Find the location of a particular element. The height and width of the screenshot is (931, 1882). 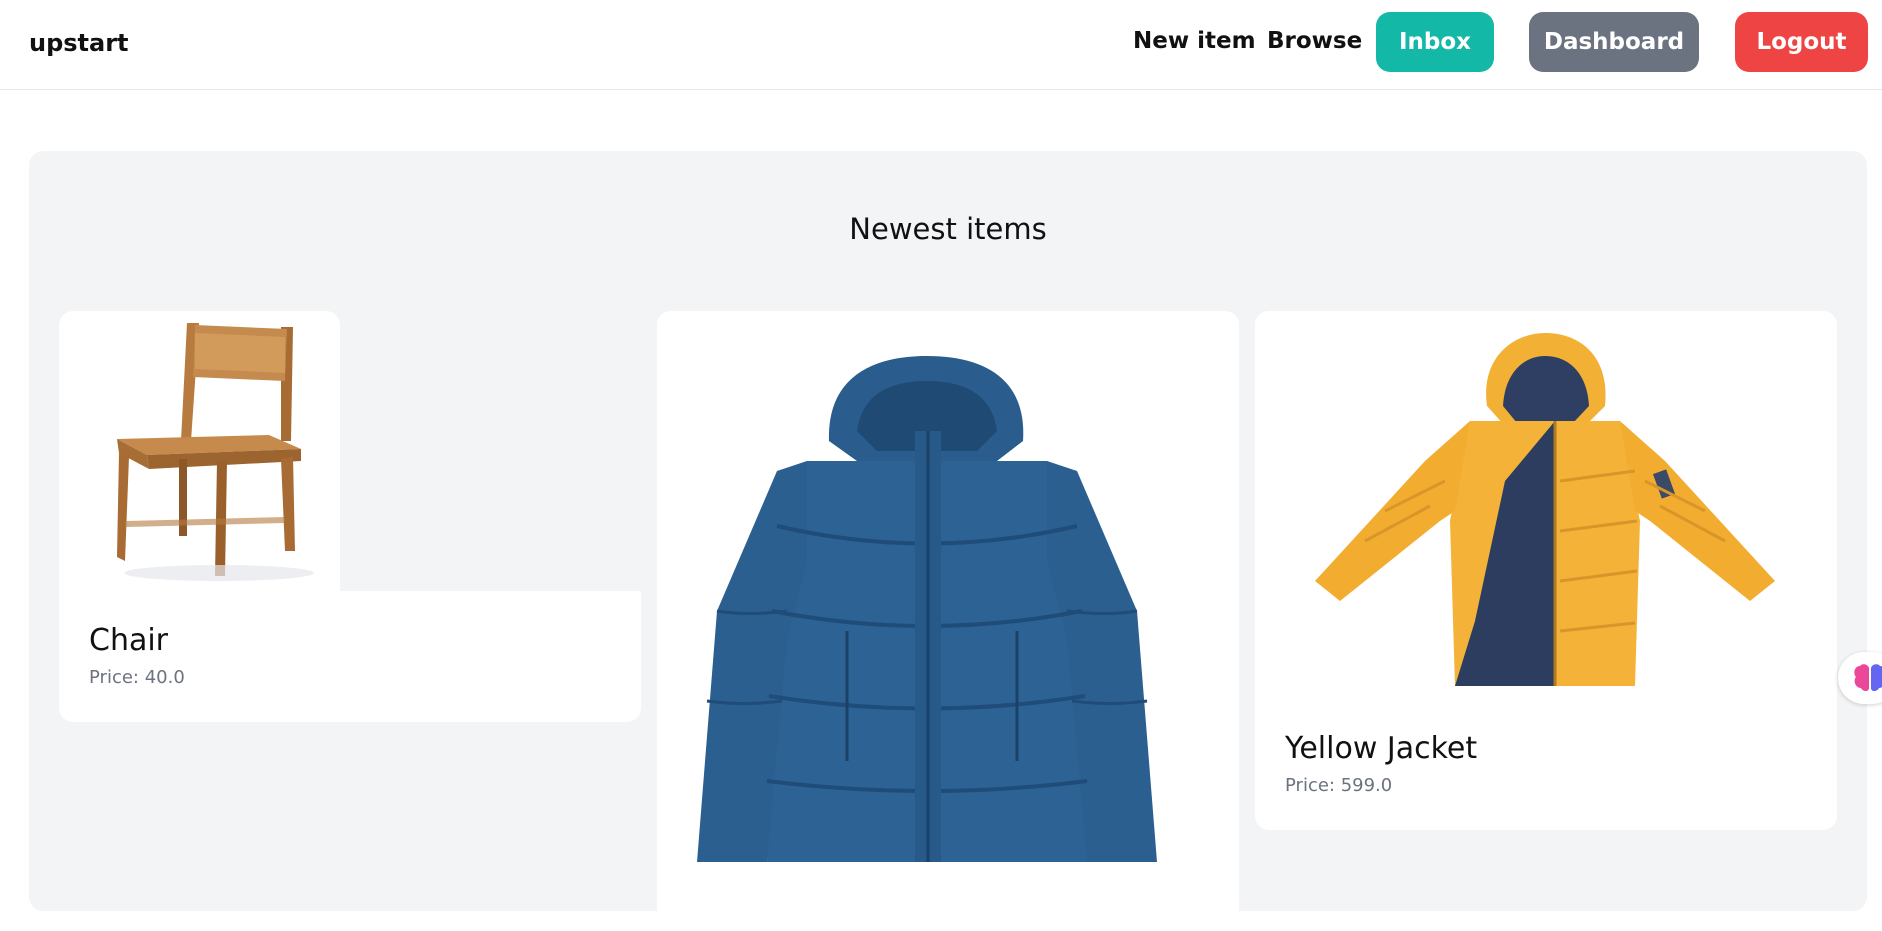

item-card-chair: Chair Price: 40.0 is located at coordinates (350, 516).